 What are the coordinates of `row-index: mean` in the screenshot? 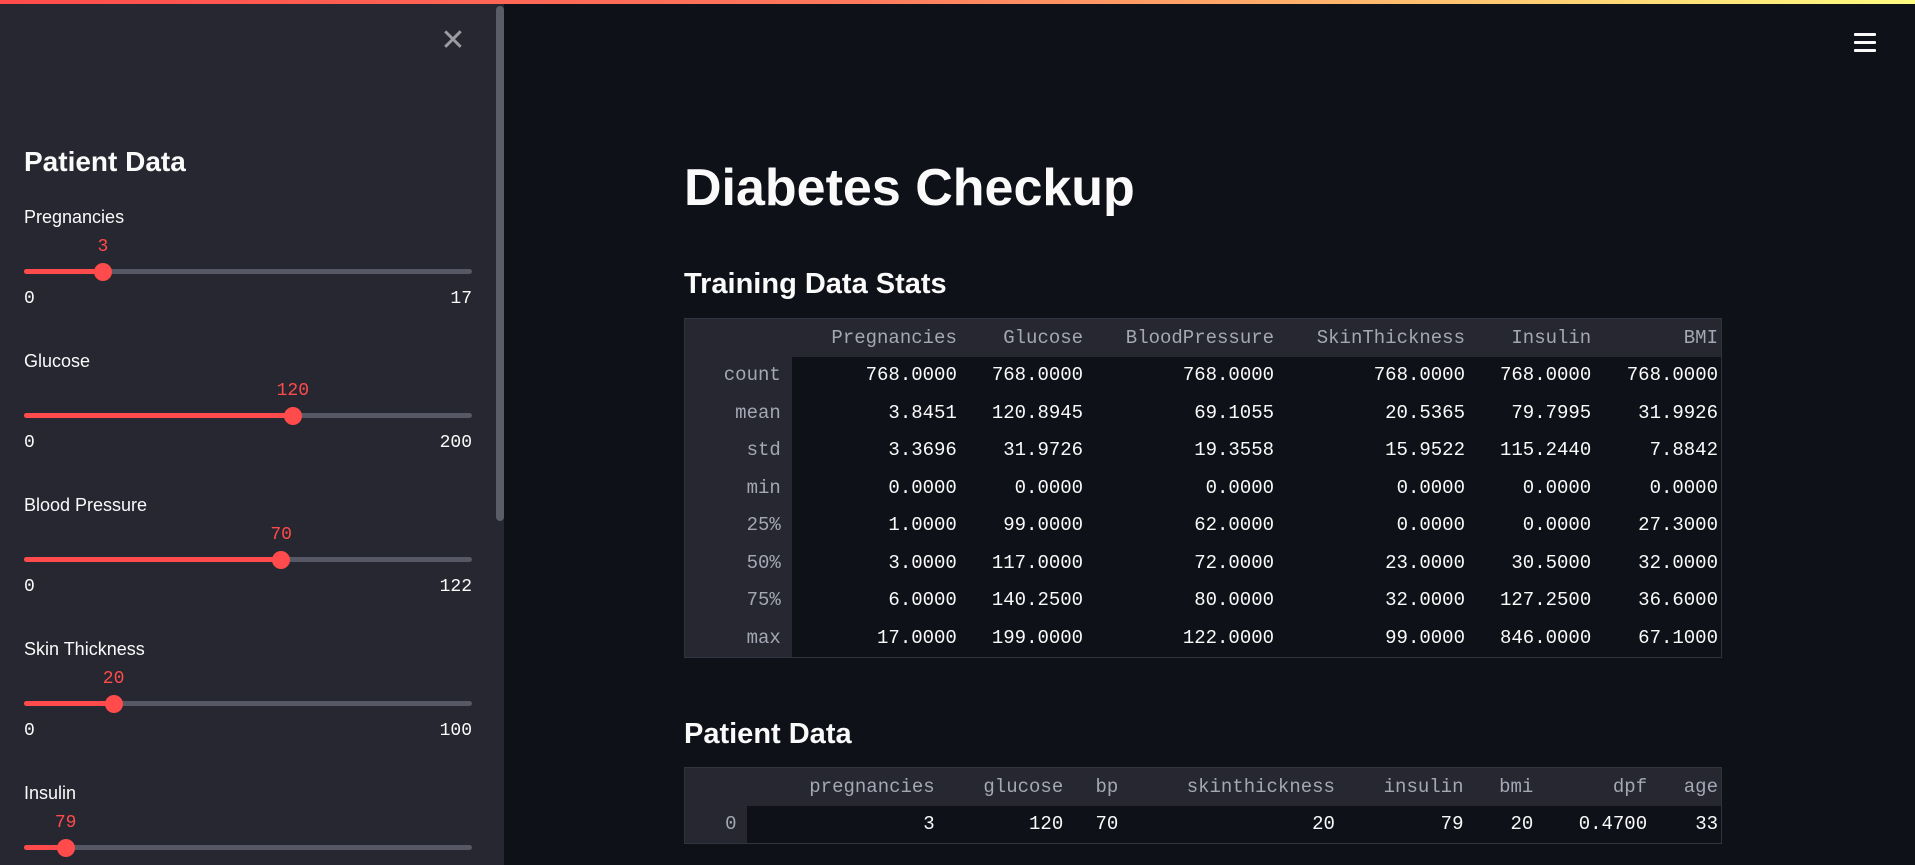 It's located at (738, 413).